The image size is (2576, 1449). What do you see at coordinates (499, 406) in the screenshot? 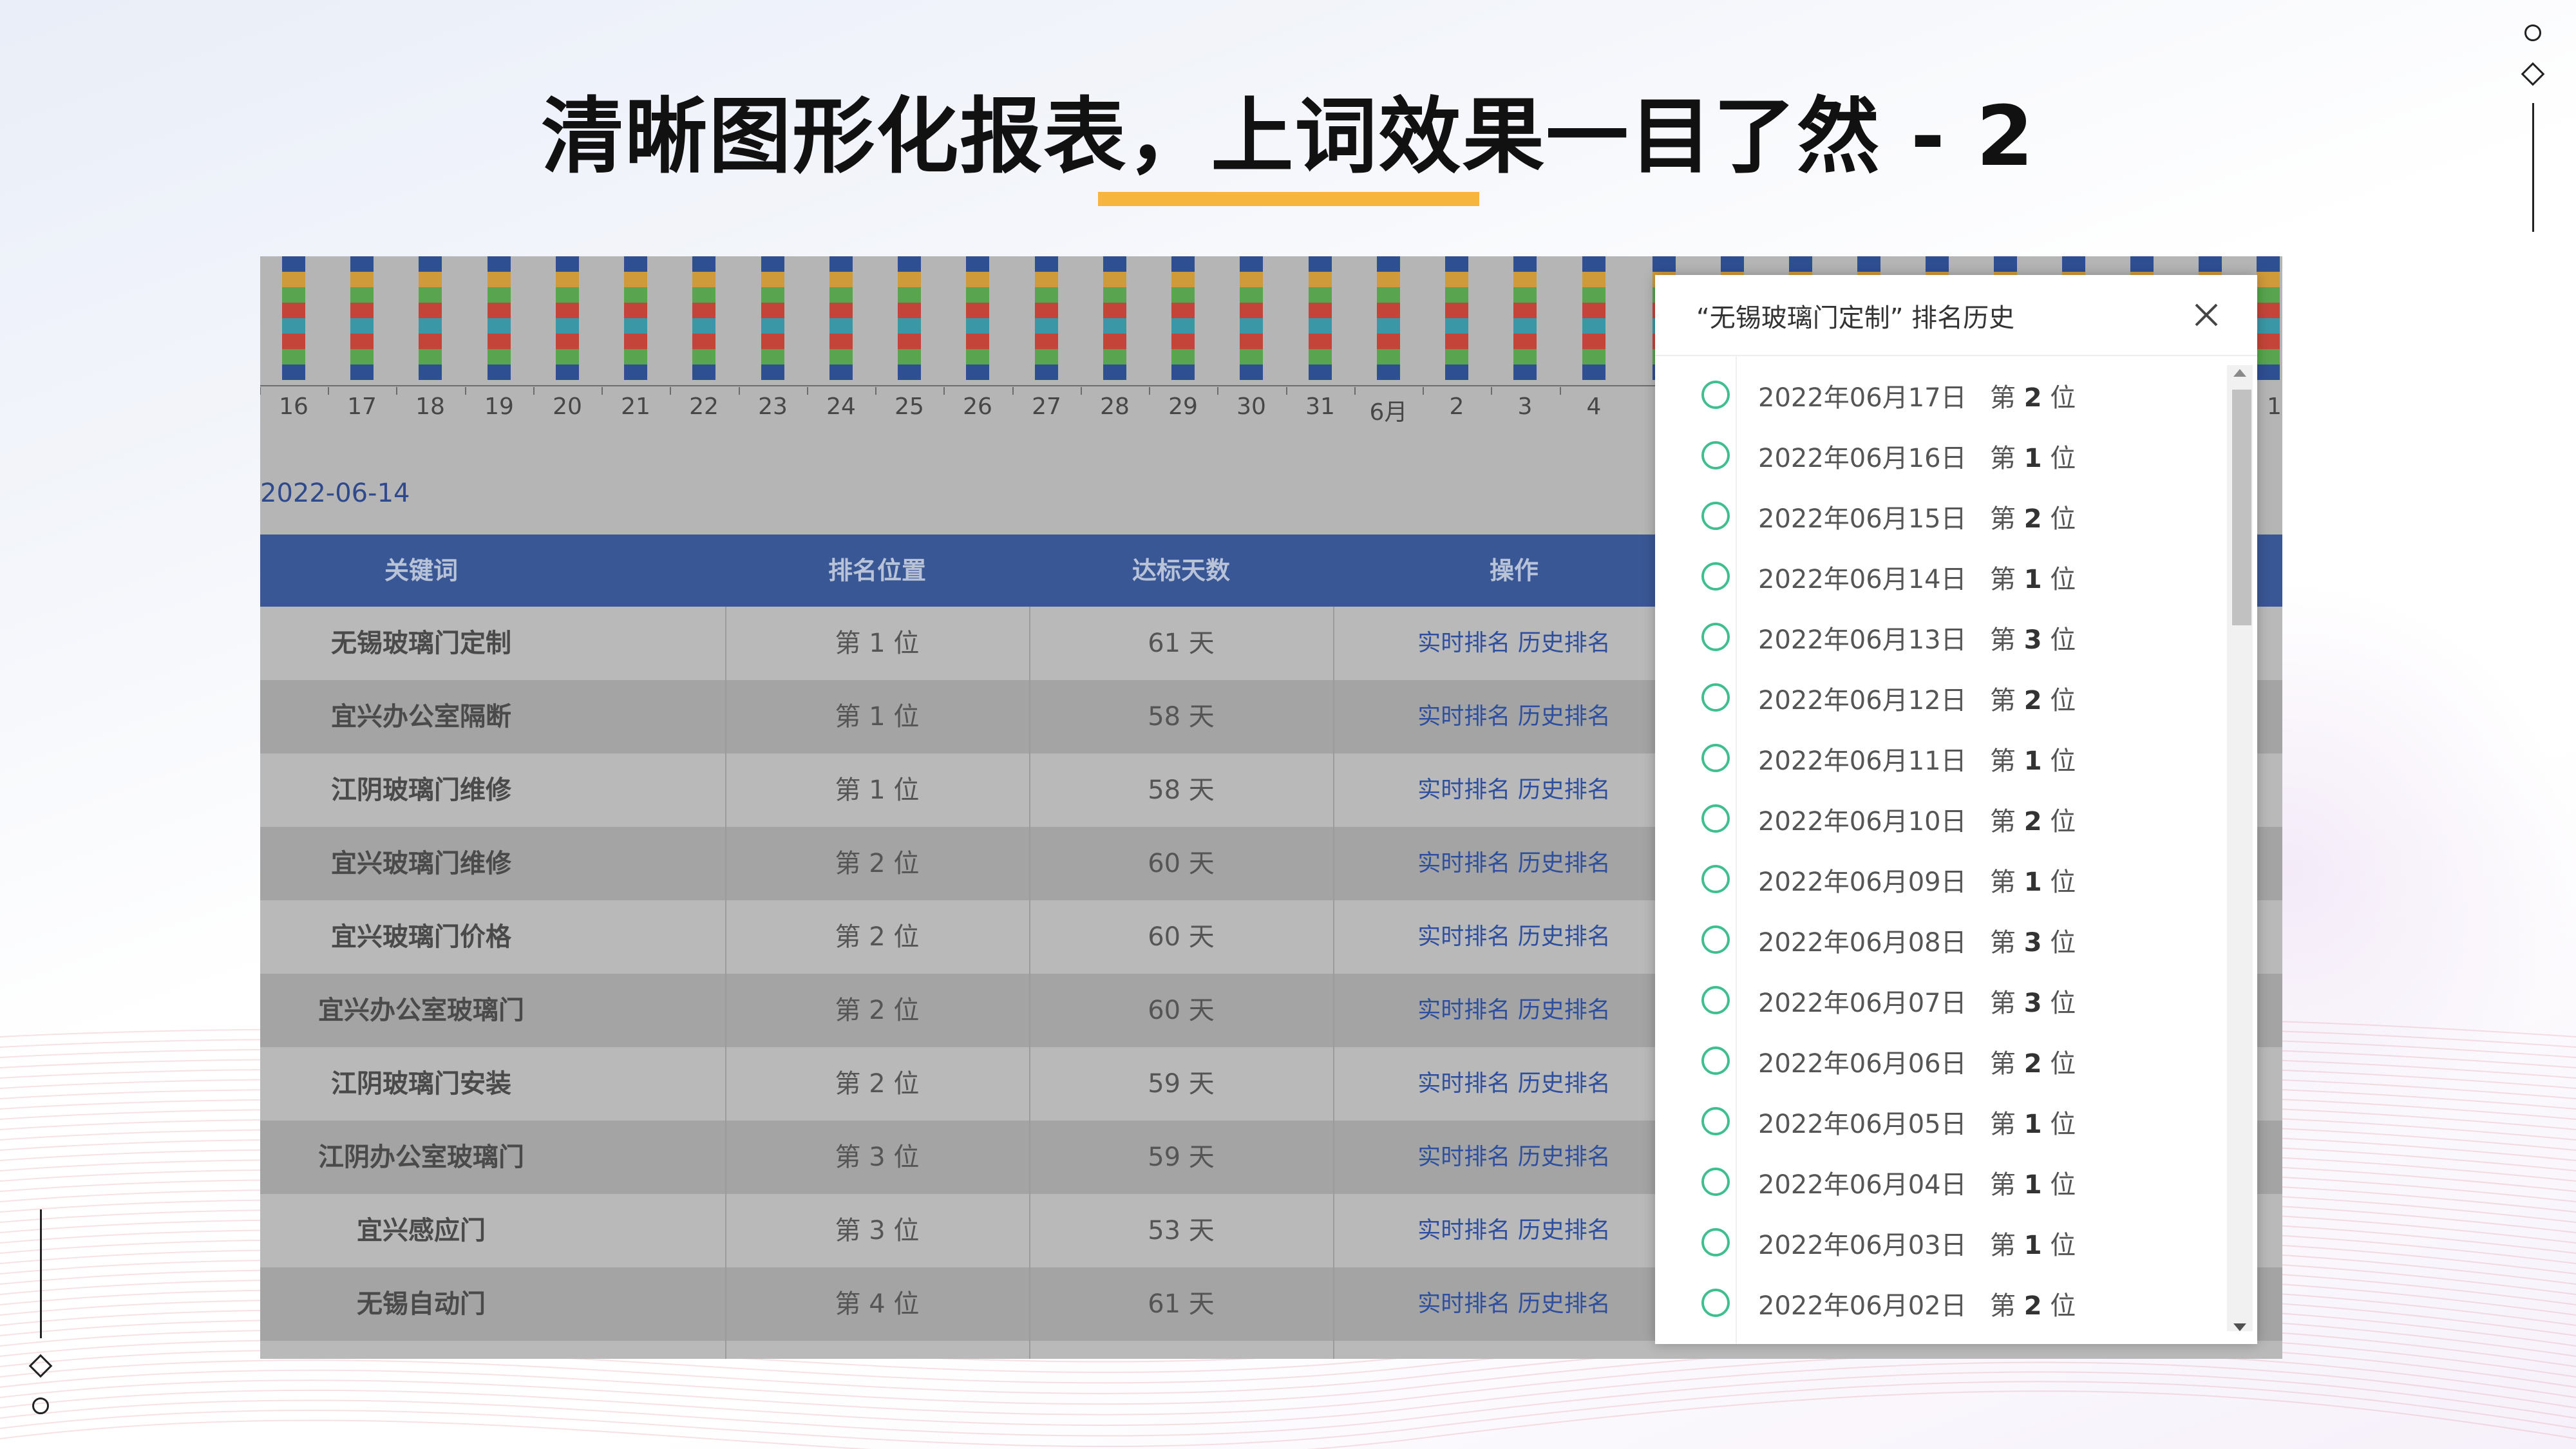
I see `chart-x-label: 19` at bounding box center [499, 406].